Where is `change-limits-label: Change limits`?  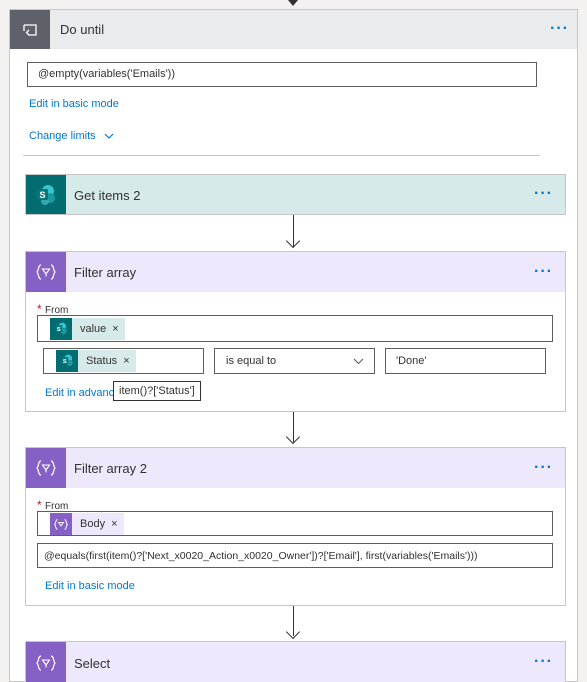
change-limits-label: Change limits is located at coordinates (62, 136).